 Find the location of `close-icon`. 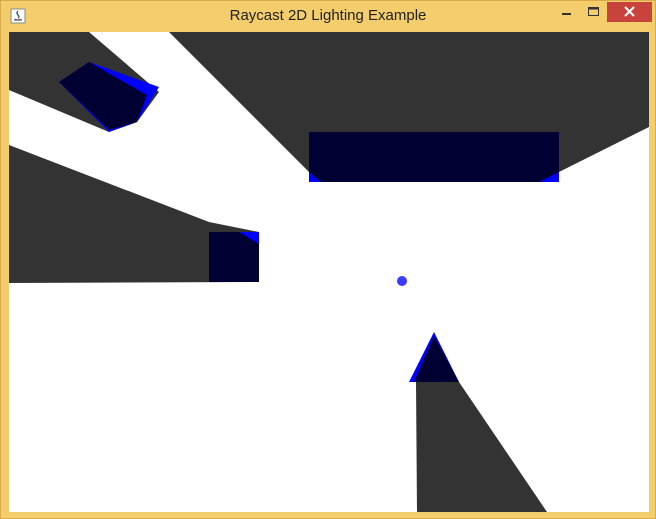

close-icon is located at coordinates (629, 11).